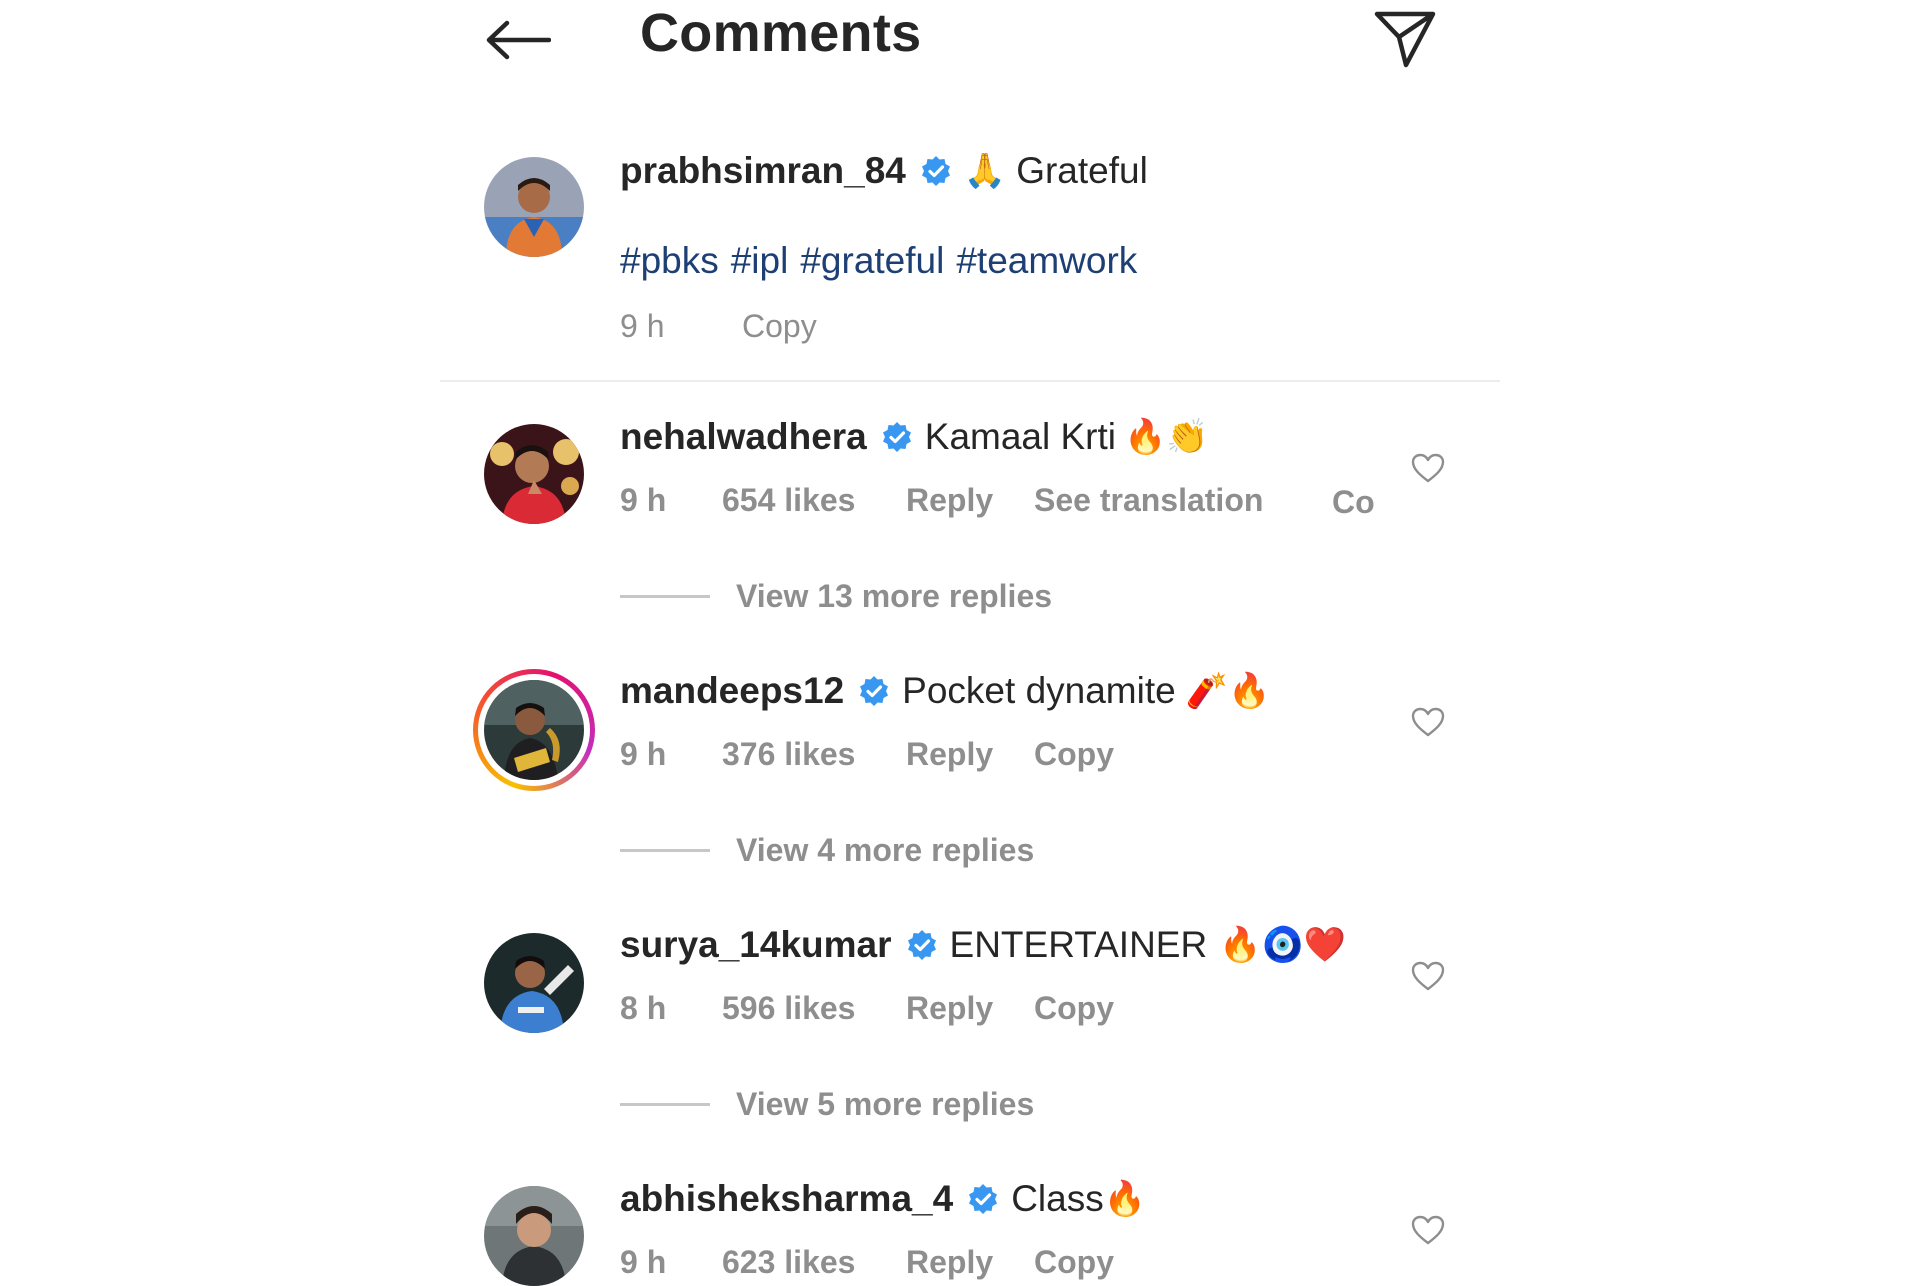  Describe the element at coordinates (872, 260) in the screenshot. I see `hashtag-link: #grateful` at that location.